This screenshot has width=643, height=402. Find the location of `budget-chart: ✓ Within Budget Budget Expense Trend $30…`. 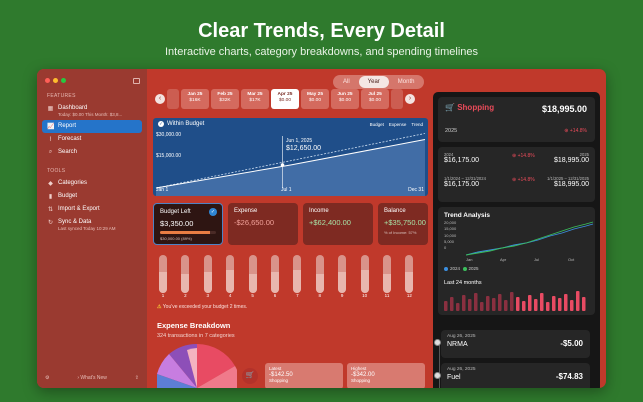

budget-chart: ✓ Within Budget Budget Expense Trend $30… is located at coordinates (290, 157).